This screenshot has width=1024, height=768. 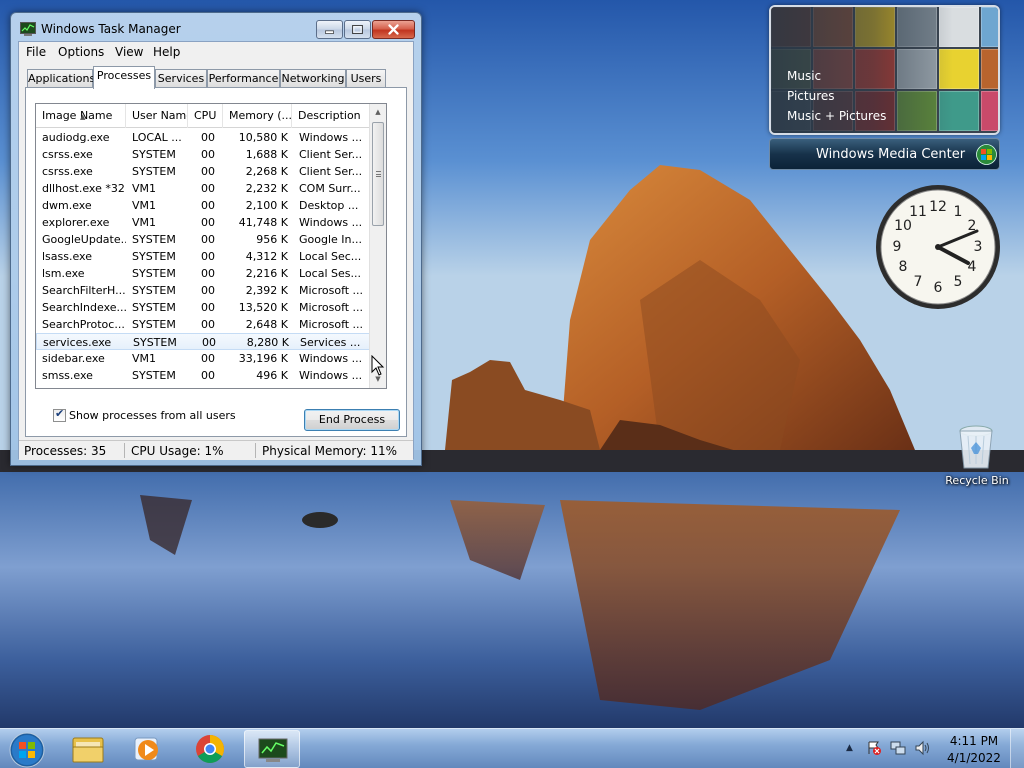 What do you see at coordinates (81, 52) in the screenshot?
I see `menu-options: Options` at bounding box center [81, 52].